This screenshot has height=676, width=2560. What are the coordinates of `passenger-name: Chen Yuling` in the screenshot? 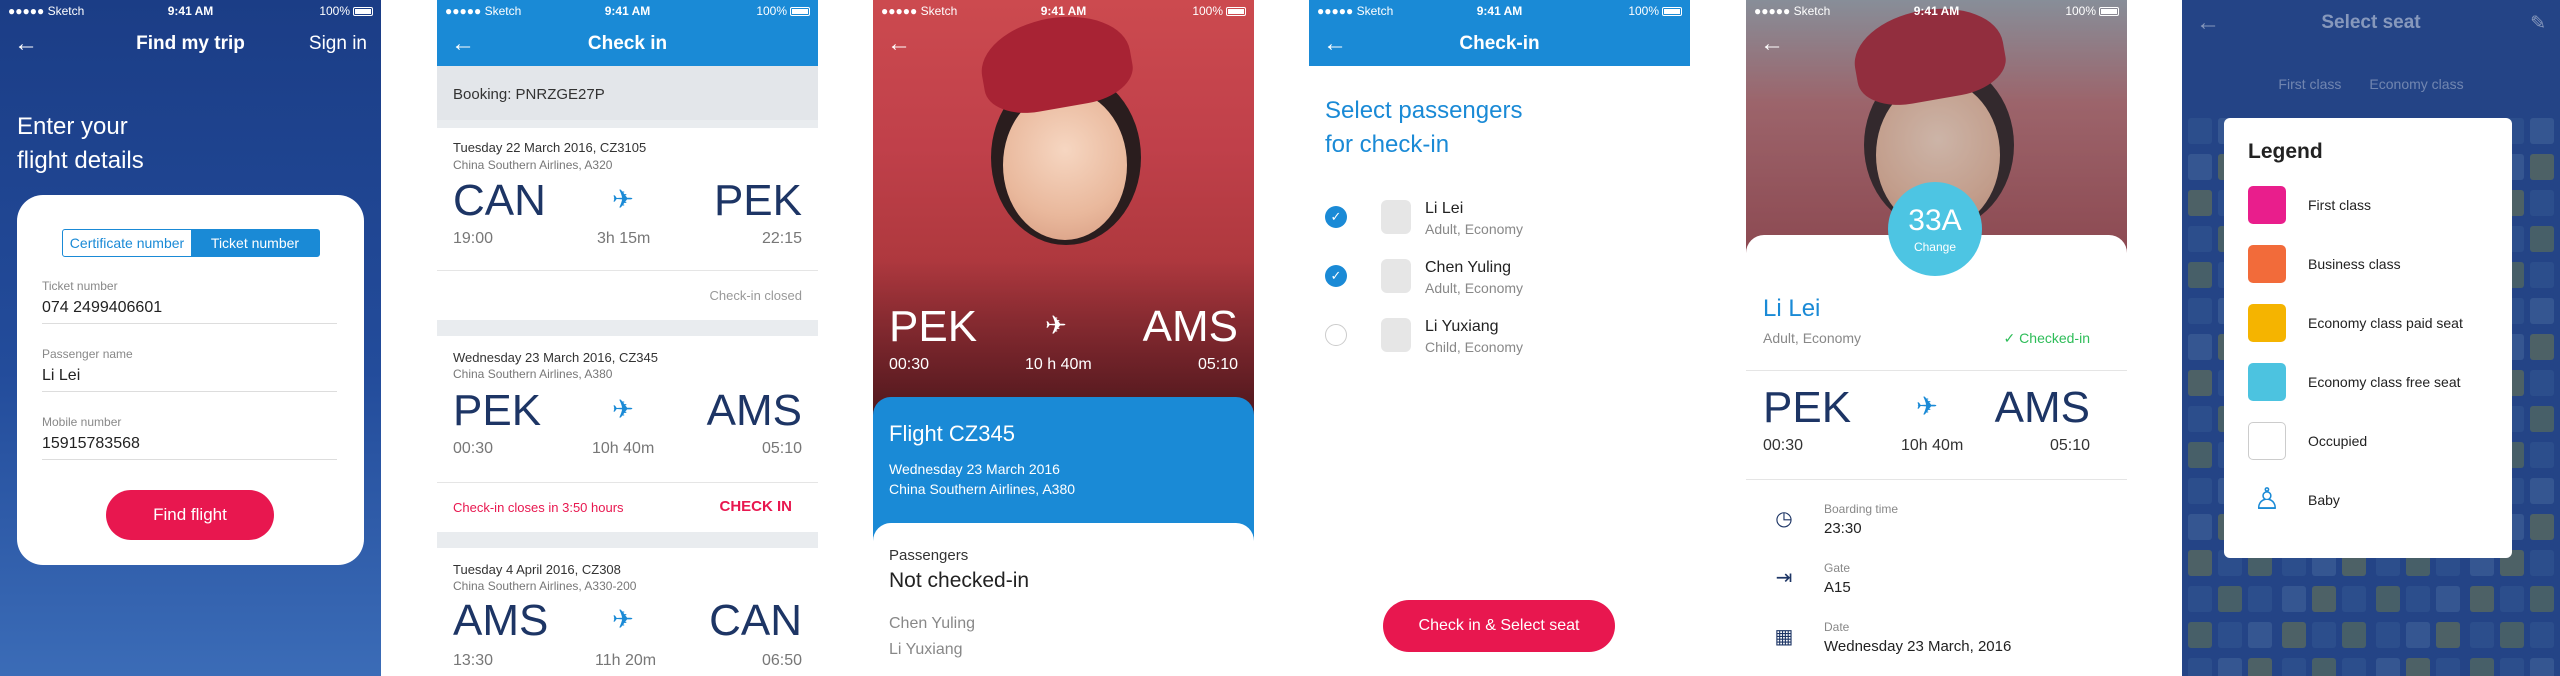 It's located at (932, 623).